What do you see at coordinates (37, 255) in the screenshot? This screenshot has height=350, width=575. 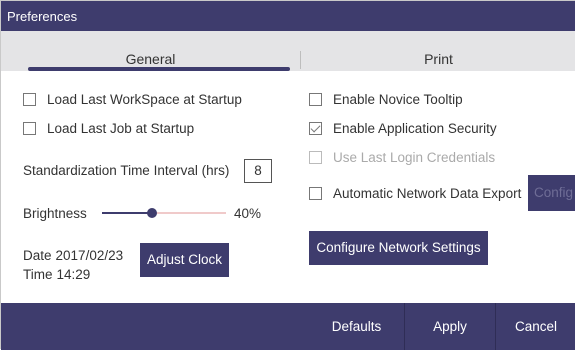 I see `date-key: Date` at bounding box center [37, 255].